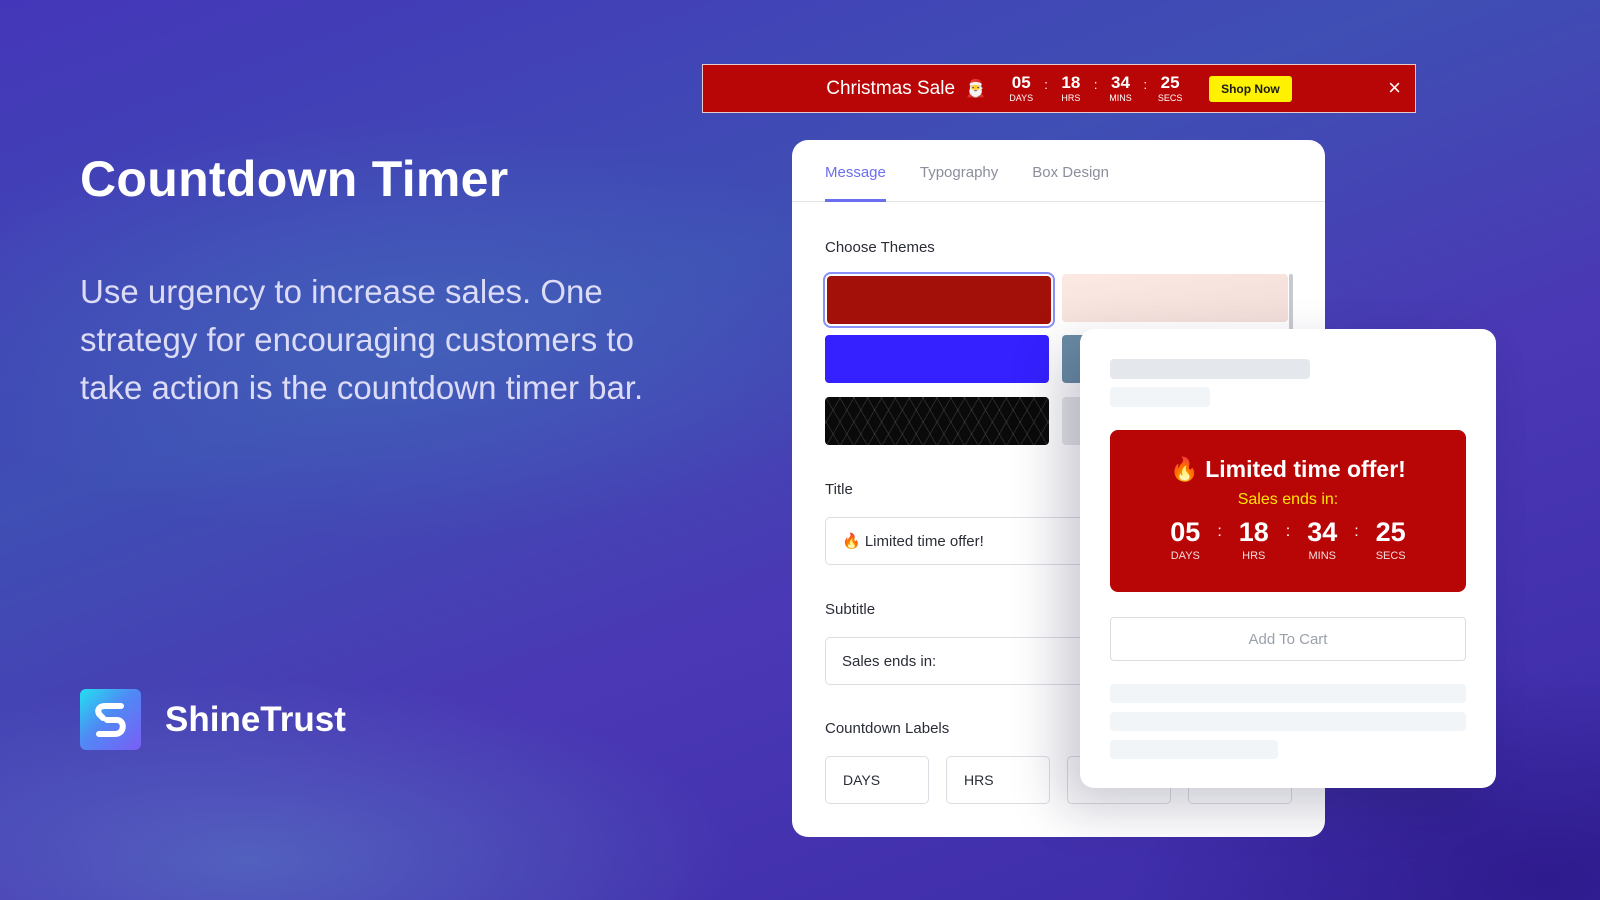 The height and width of the screenshot is (900, 1600). What do you see at coordinates (1070, 170) in the screenshot?
I see `tab-box-design: Box Design` at bounding box center [1070, 170].